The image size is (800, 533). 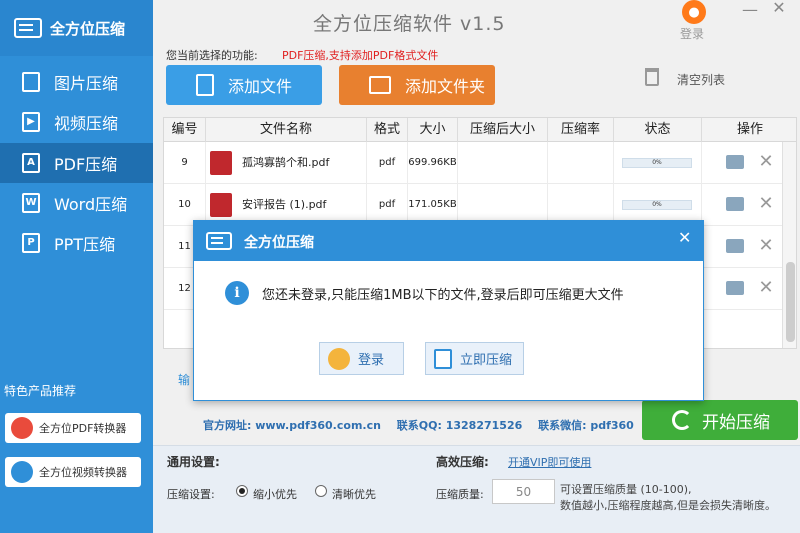 What do you see at coordinates (668, 505) in the screenshot?
I see `quality-hint: 数值越小,压缩程度越高,但是会损失清晰度。` at bounding box center [668, 505].